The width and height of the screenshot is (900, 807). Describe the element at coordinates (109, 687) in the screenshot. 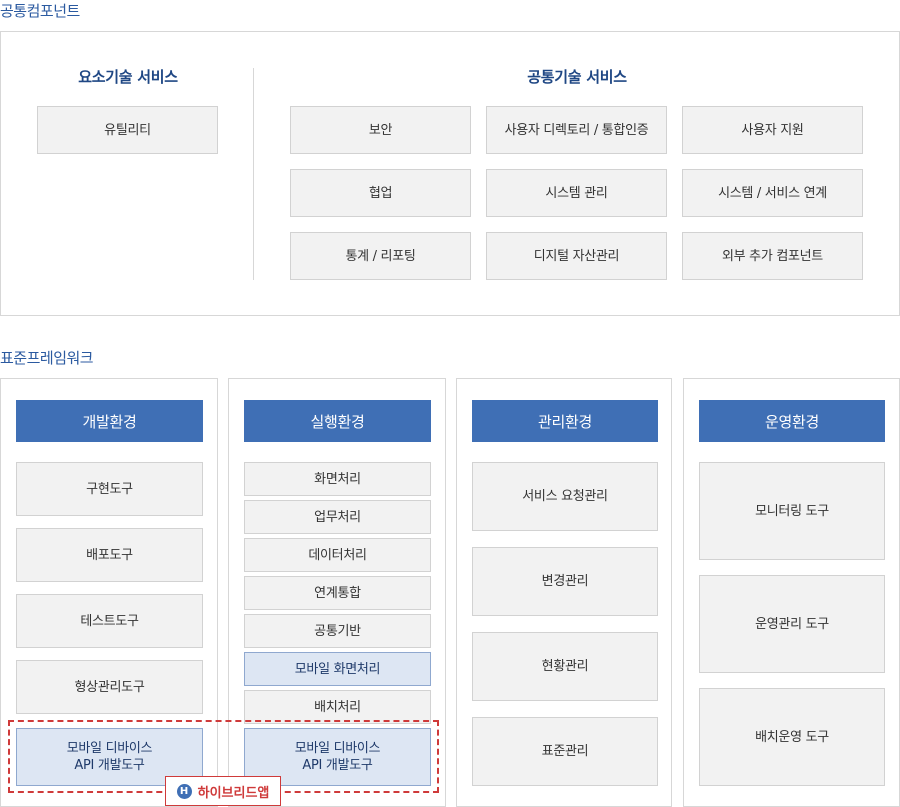

I see `dev-item-config-tool: 형상관리도구` at that location.